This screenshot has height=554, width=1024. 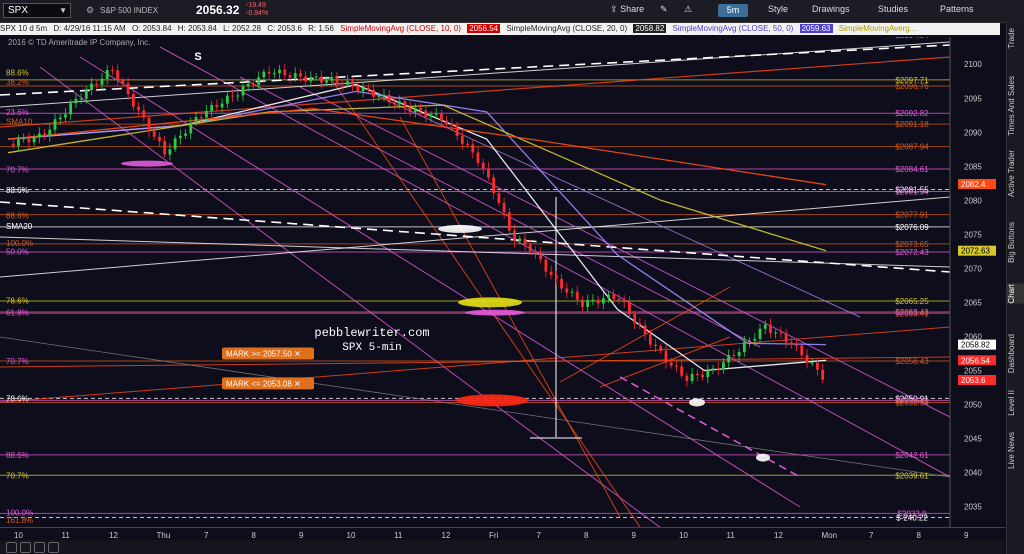 I want to click on pencil-icon: ✎, so click(x=664, y=9).